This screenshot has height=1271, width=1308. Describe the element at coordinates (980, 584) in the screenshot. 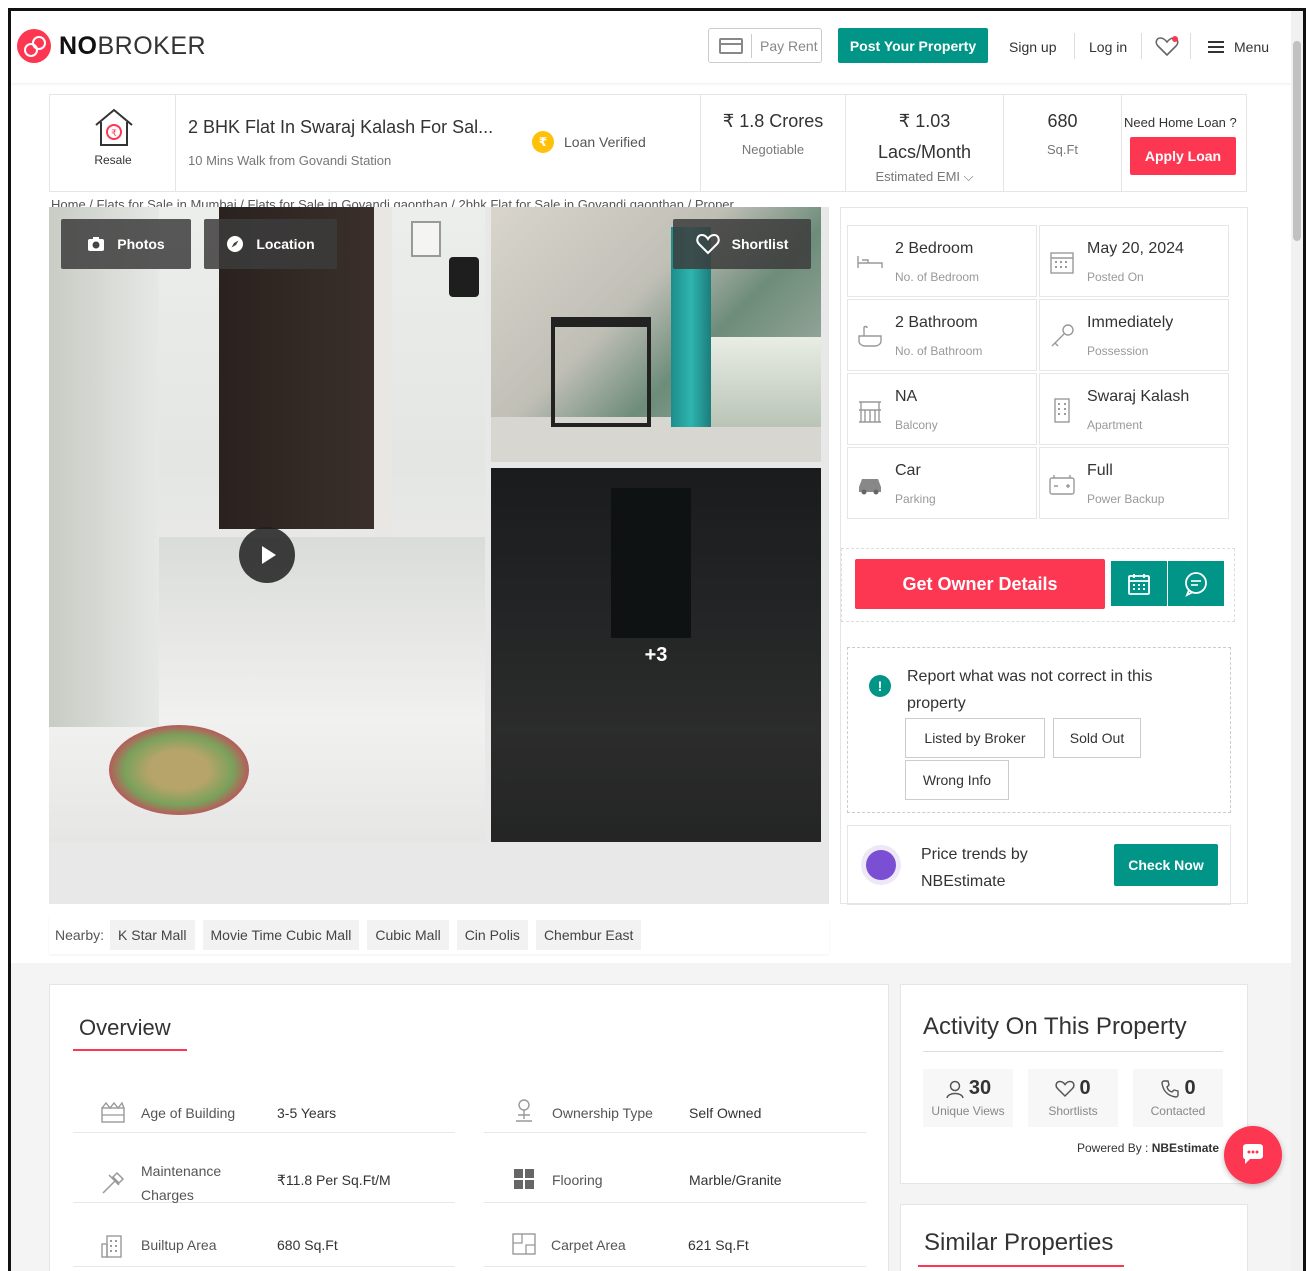

I see `get-owner-details-button: Get Owner Details` at that location.